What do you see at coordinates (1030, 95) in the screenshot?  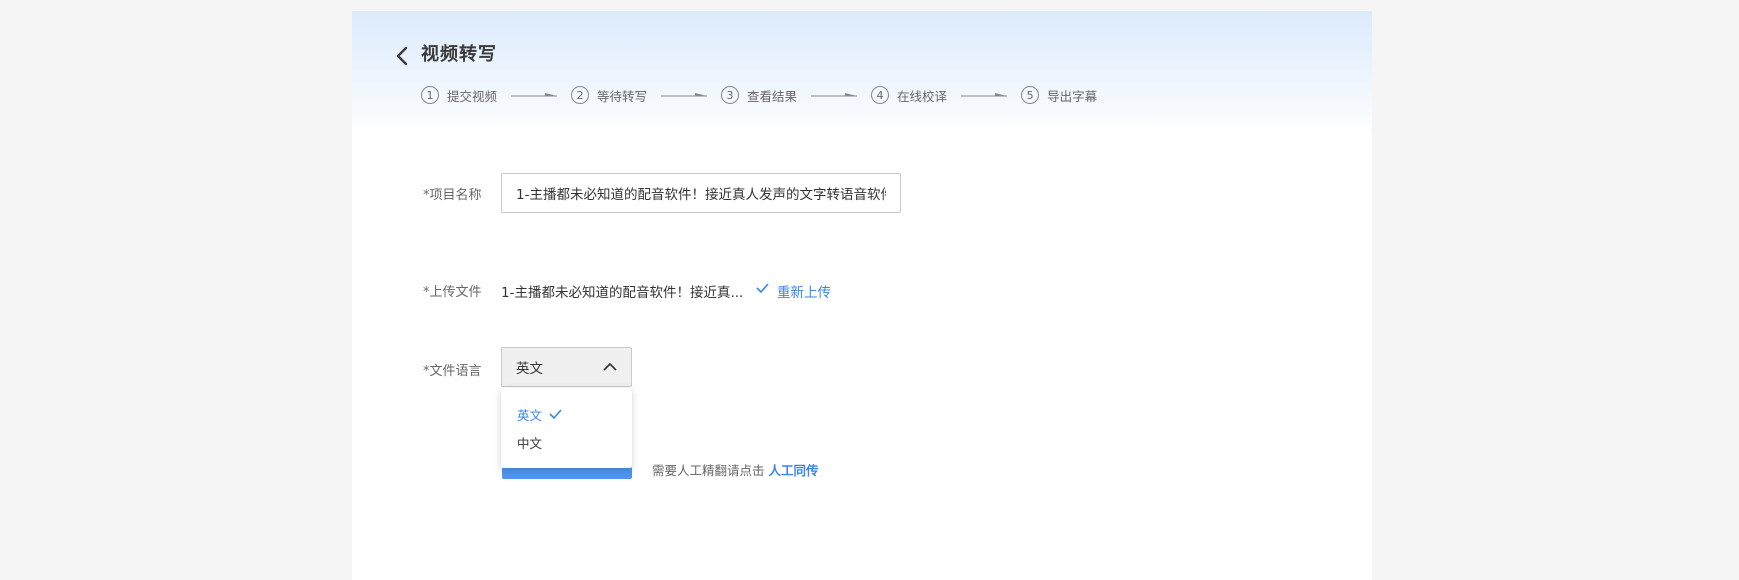 I see `step-number: 5` at bounding box center [1030, 95].